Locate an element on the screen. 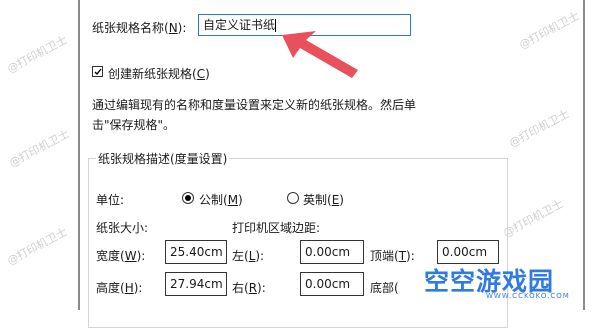 The width and height of the screenshot is (600, 328). red-arrow-annotation is located at coordinates (320, 54).